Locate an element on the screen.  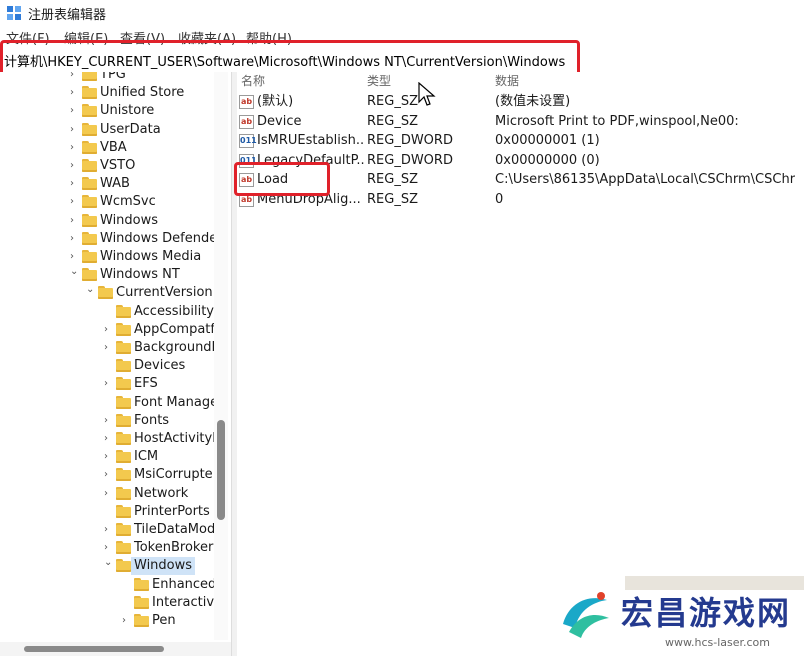
tree-item-label: VBA is located at coordinates (113, 147).